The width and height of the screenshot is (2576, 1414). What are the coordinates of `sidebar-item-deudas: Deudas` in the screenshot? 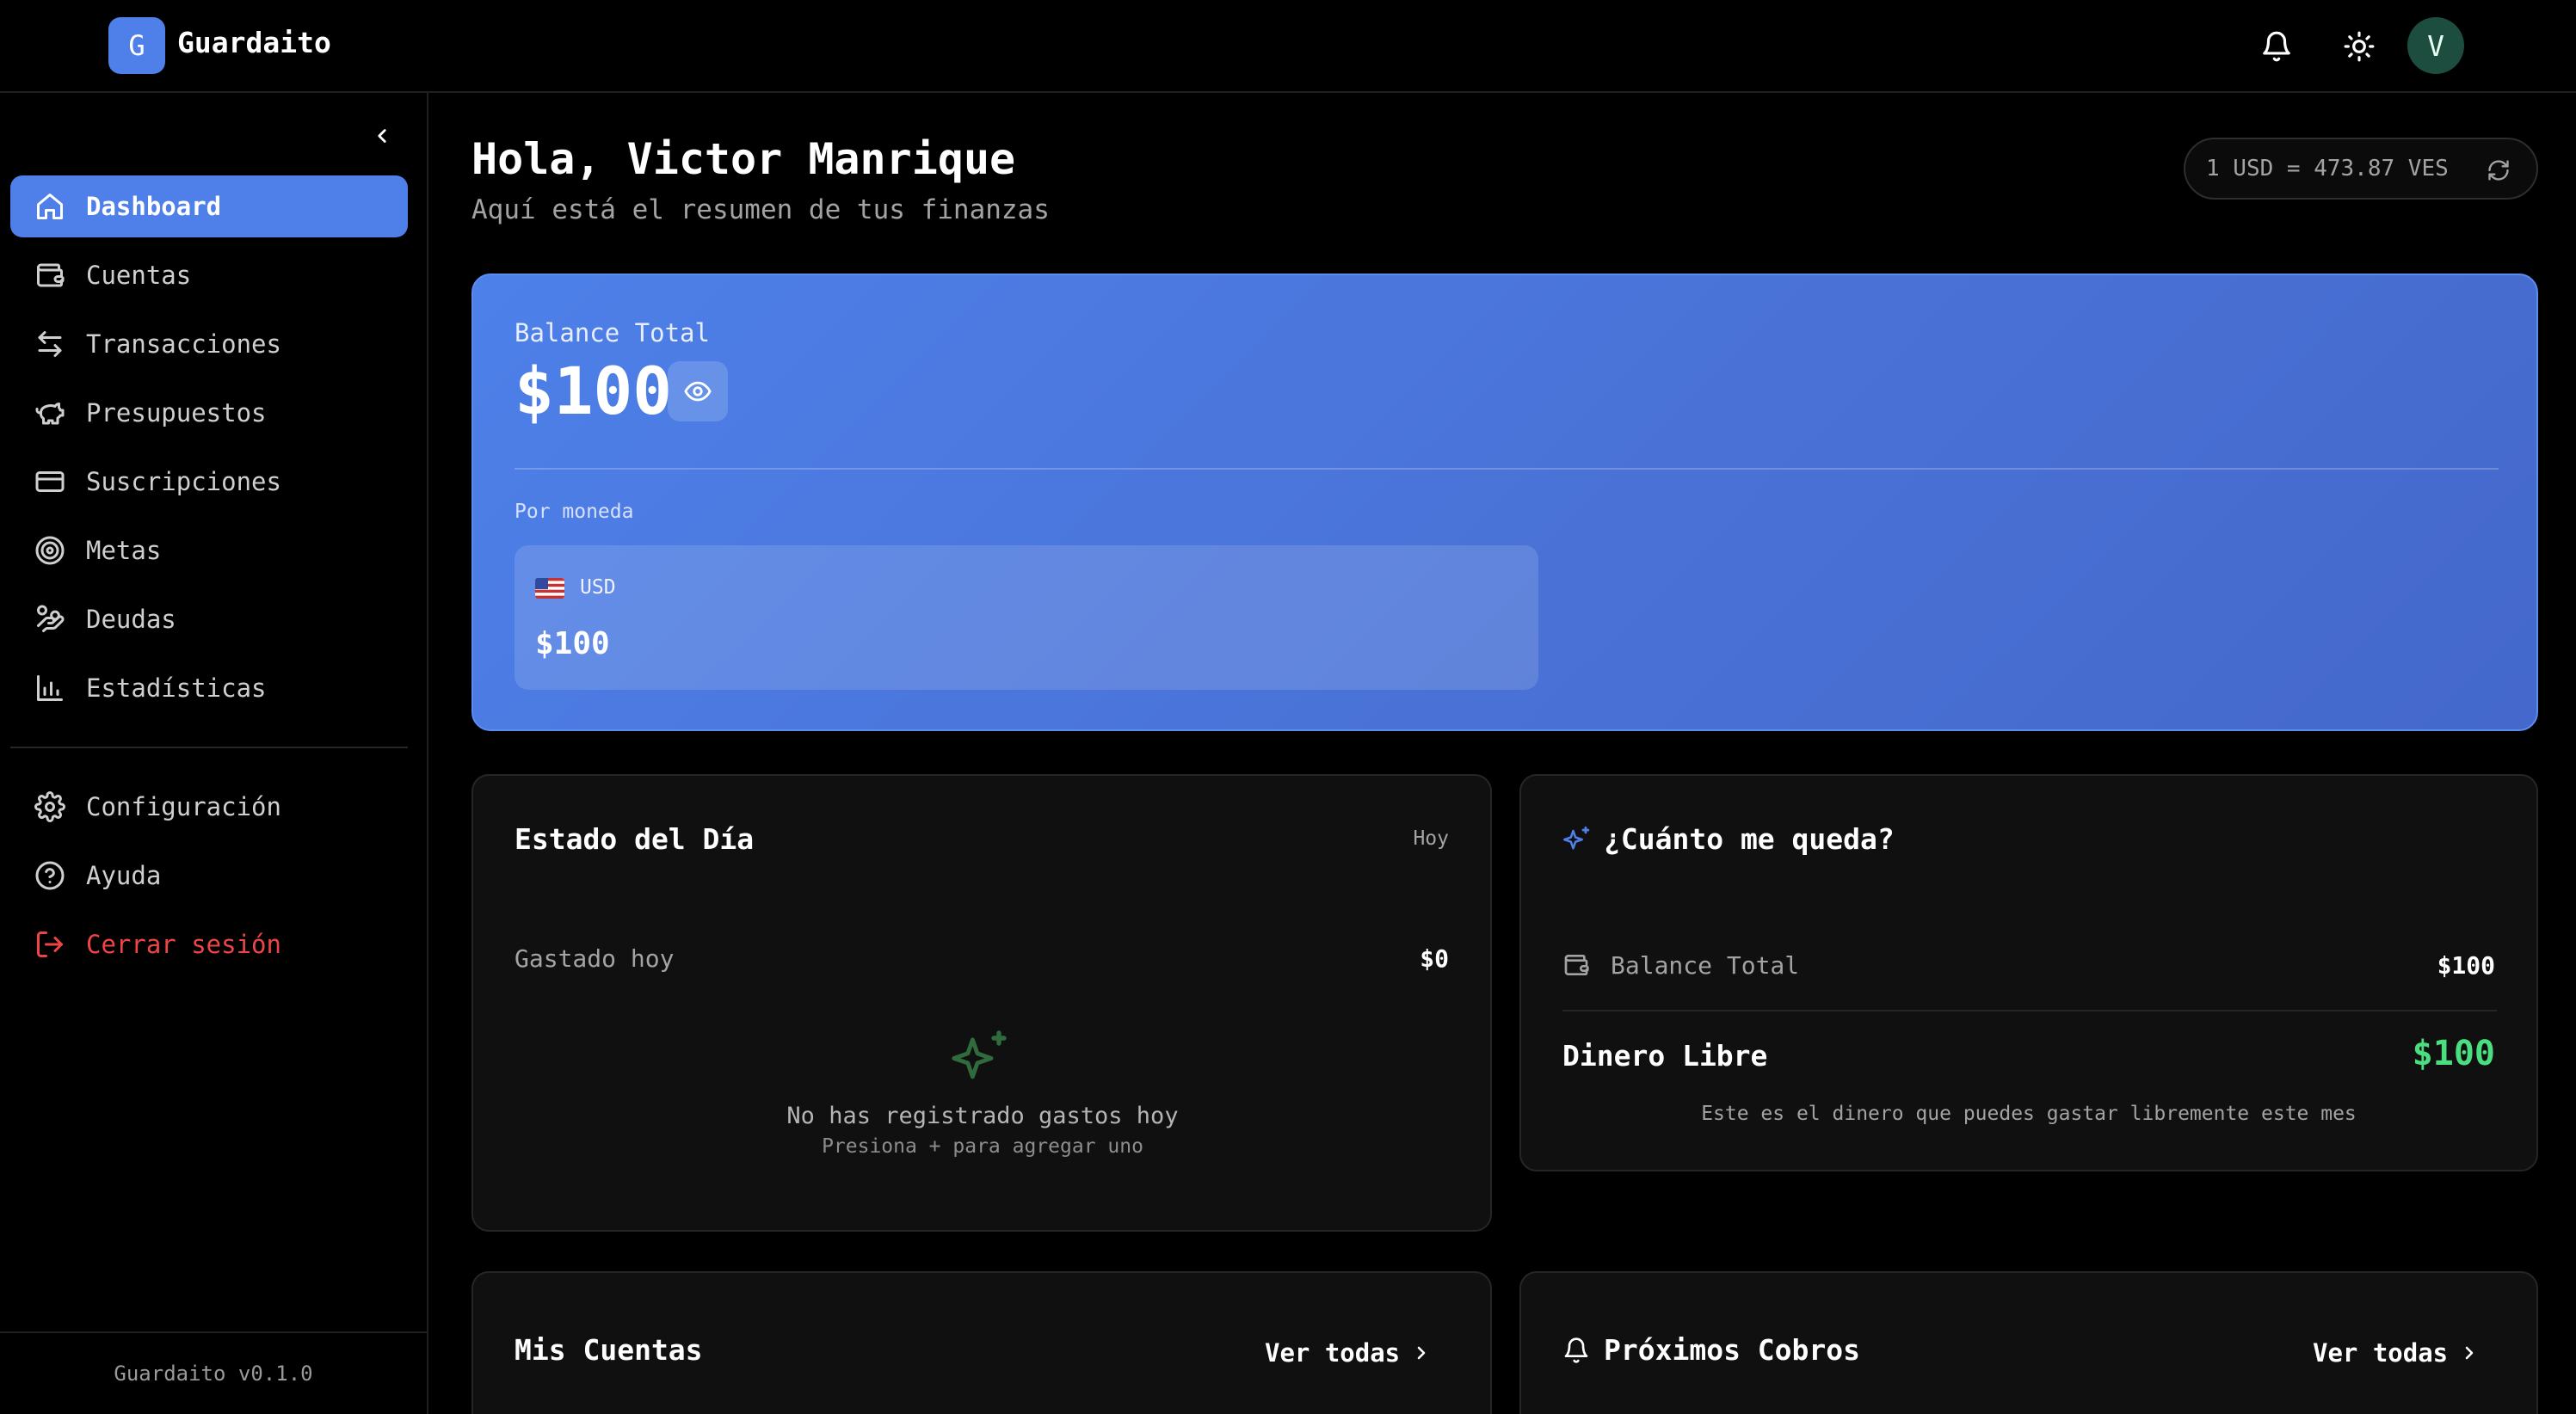 It's located at (209, 619).